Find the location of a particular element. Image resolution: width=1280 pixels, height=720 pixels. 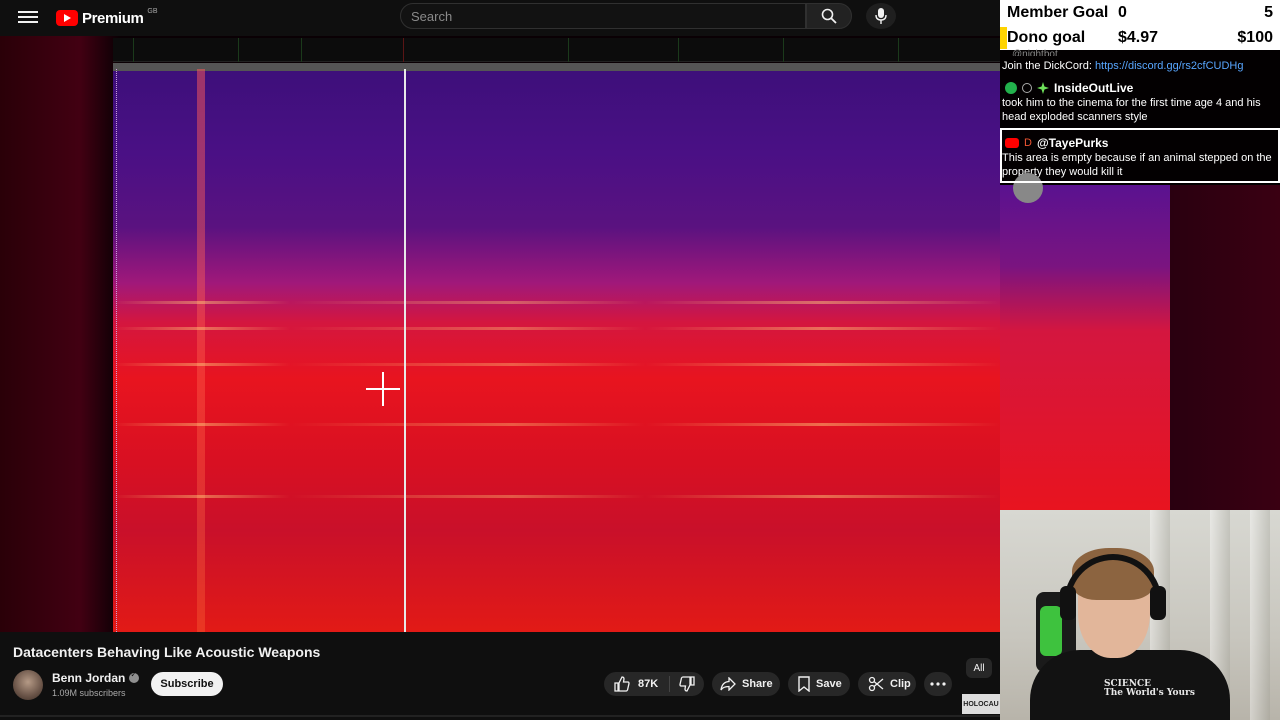

like-dislike-group: 87K is located at coordinates (654, 684).